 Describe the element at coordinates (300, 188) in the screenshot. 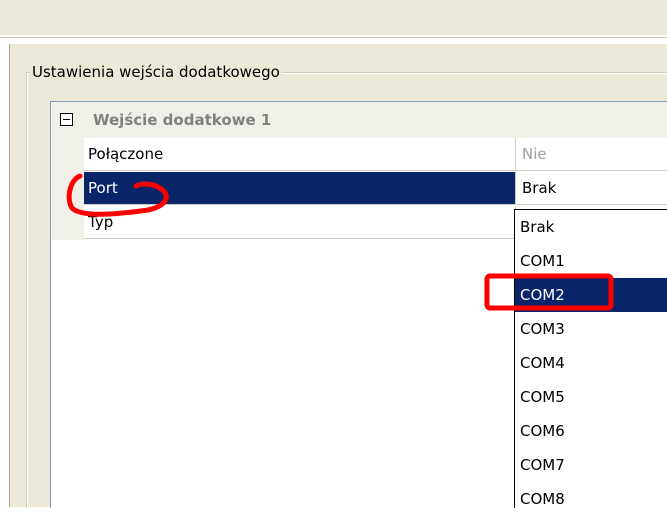

I see `property-name: Port` at that location.